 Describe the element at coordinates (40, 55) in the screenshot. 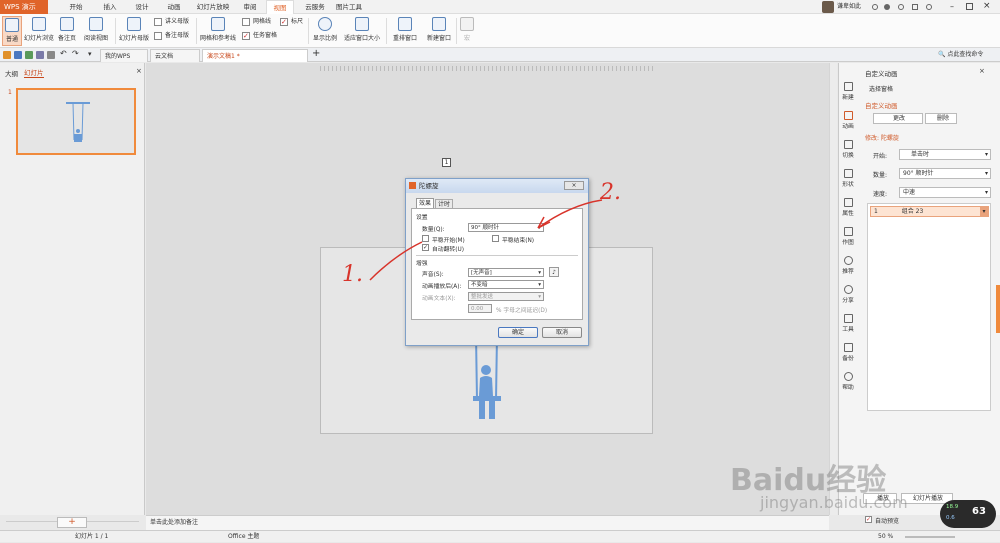

I see `preview-icon` at that location.